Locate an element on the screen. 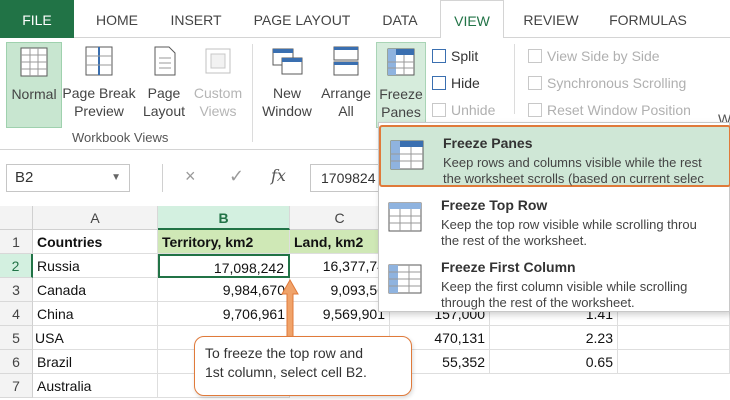 The width and height of the screenshot is (730, 400). row-header-1: 1 is located at coordinates (16, 242).